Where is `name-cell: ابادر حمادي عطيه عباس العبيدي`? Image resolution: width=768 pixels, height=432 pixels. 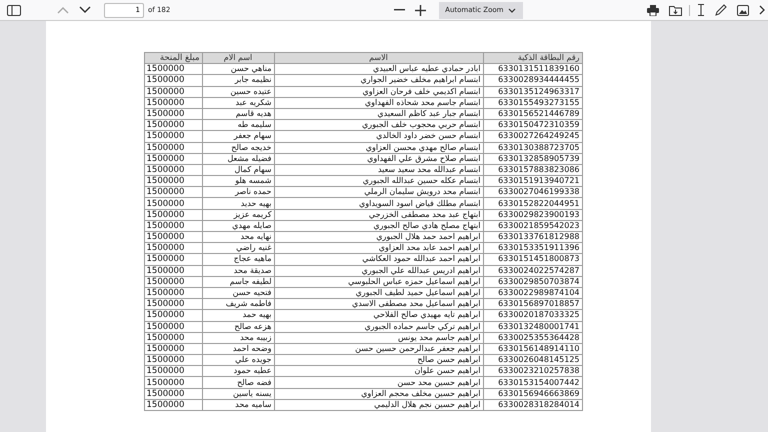
name-cell: ابادر حمادي عطيه عباس العبيدي is located at coordinates (378, 69).